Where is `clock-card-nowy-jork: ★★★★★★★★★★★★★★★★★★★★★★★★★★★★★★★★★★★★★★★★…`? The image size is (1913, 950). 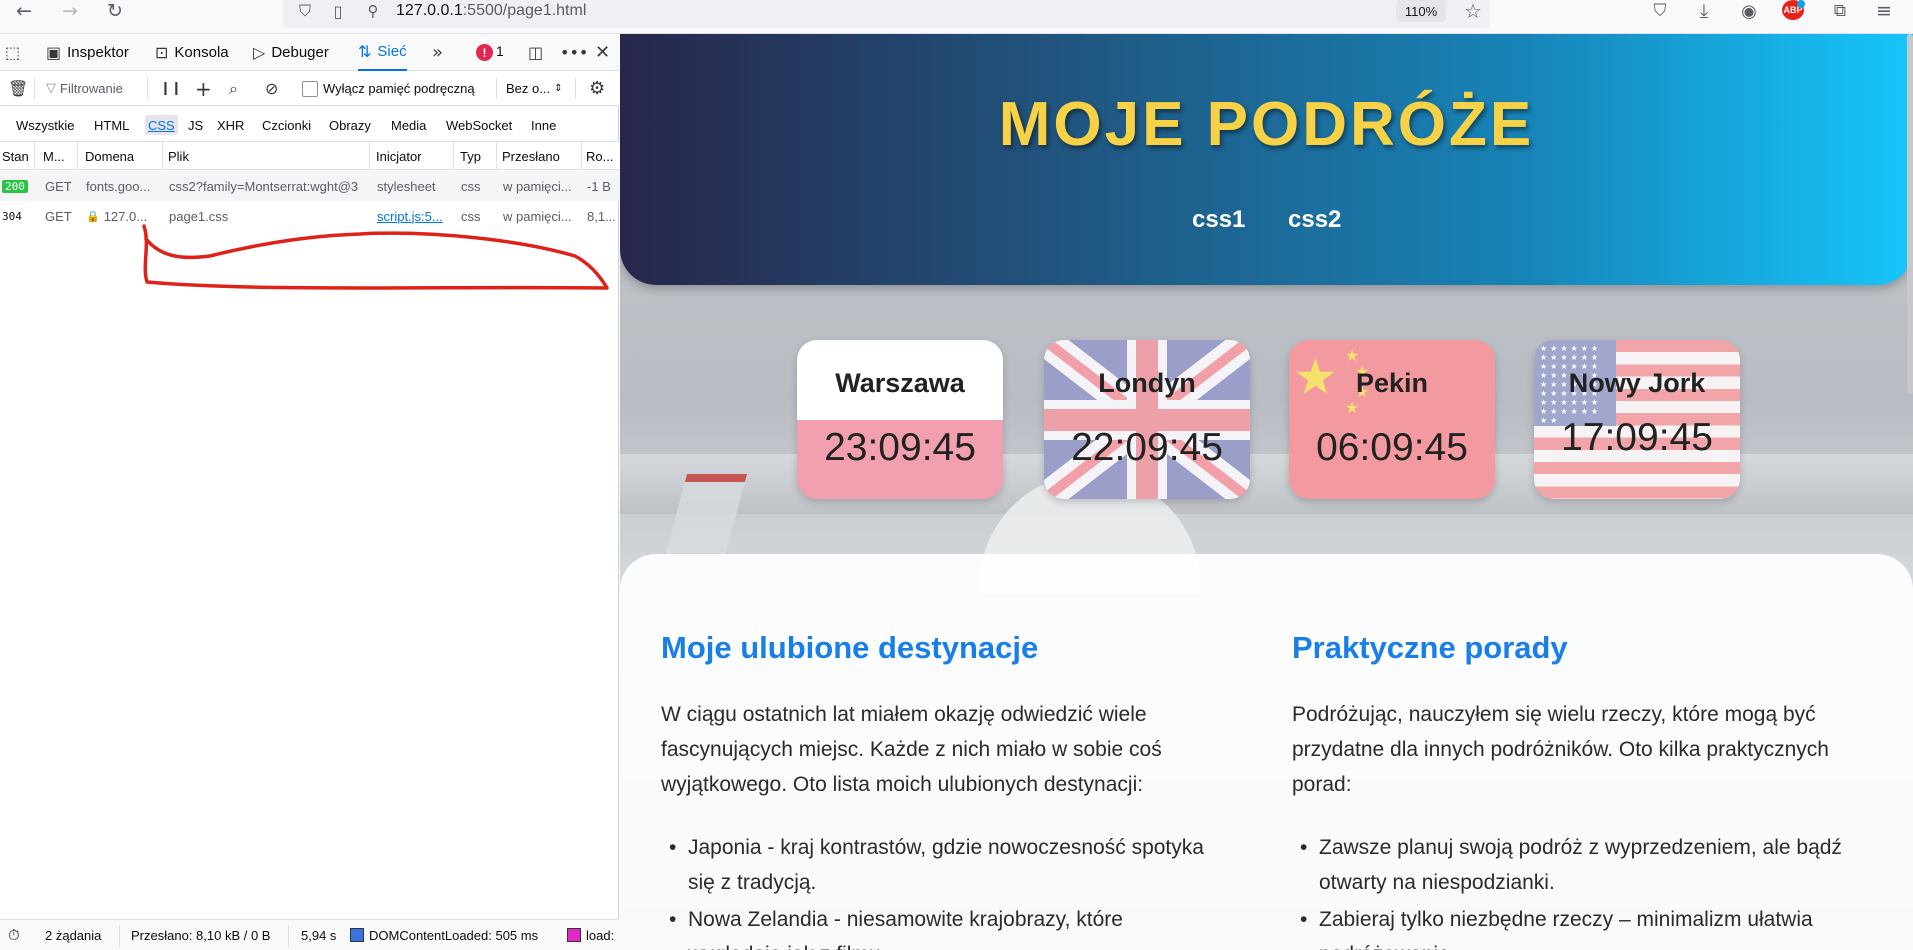 clock-card-nowy-jork: ★★★★★★★★★★★★★★★★★★★★★★★★★★★★★★★★★★★★★★★★… is located at coordinates (1637, 419).